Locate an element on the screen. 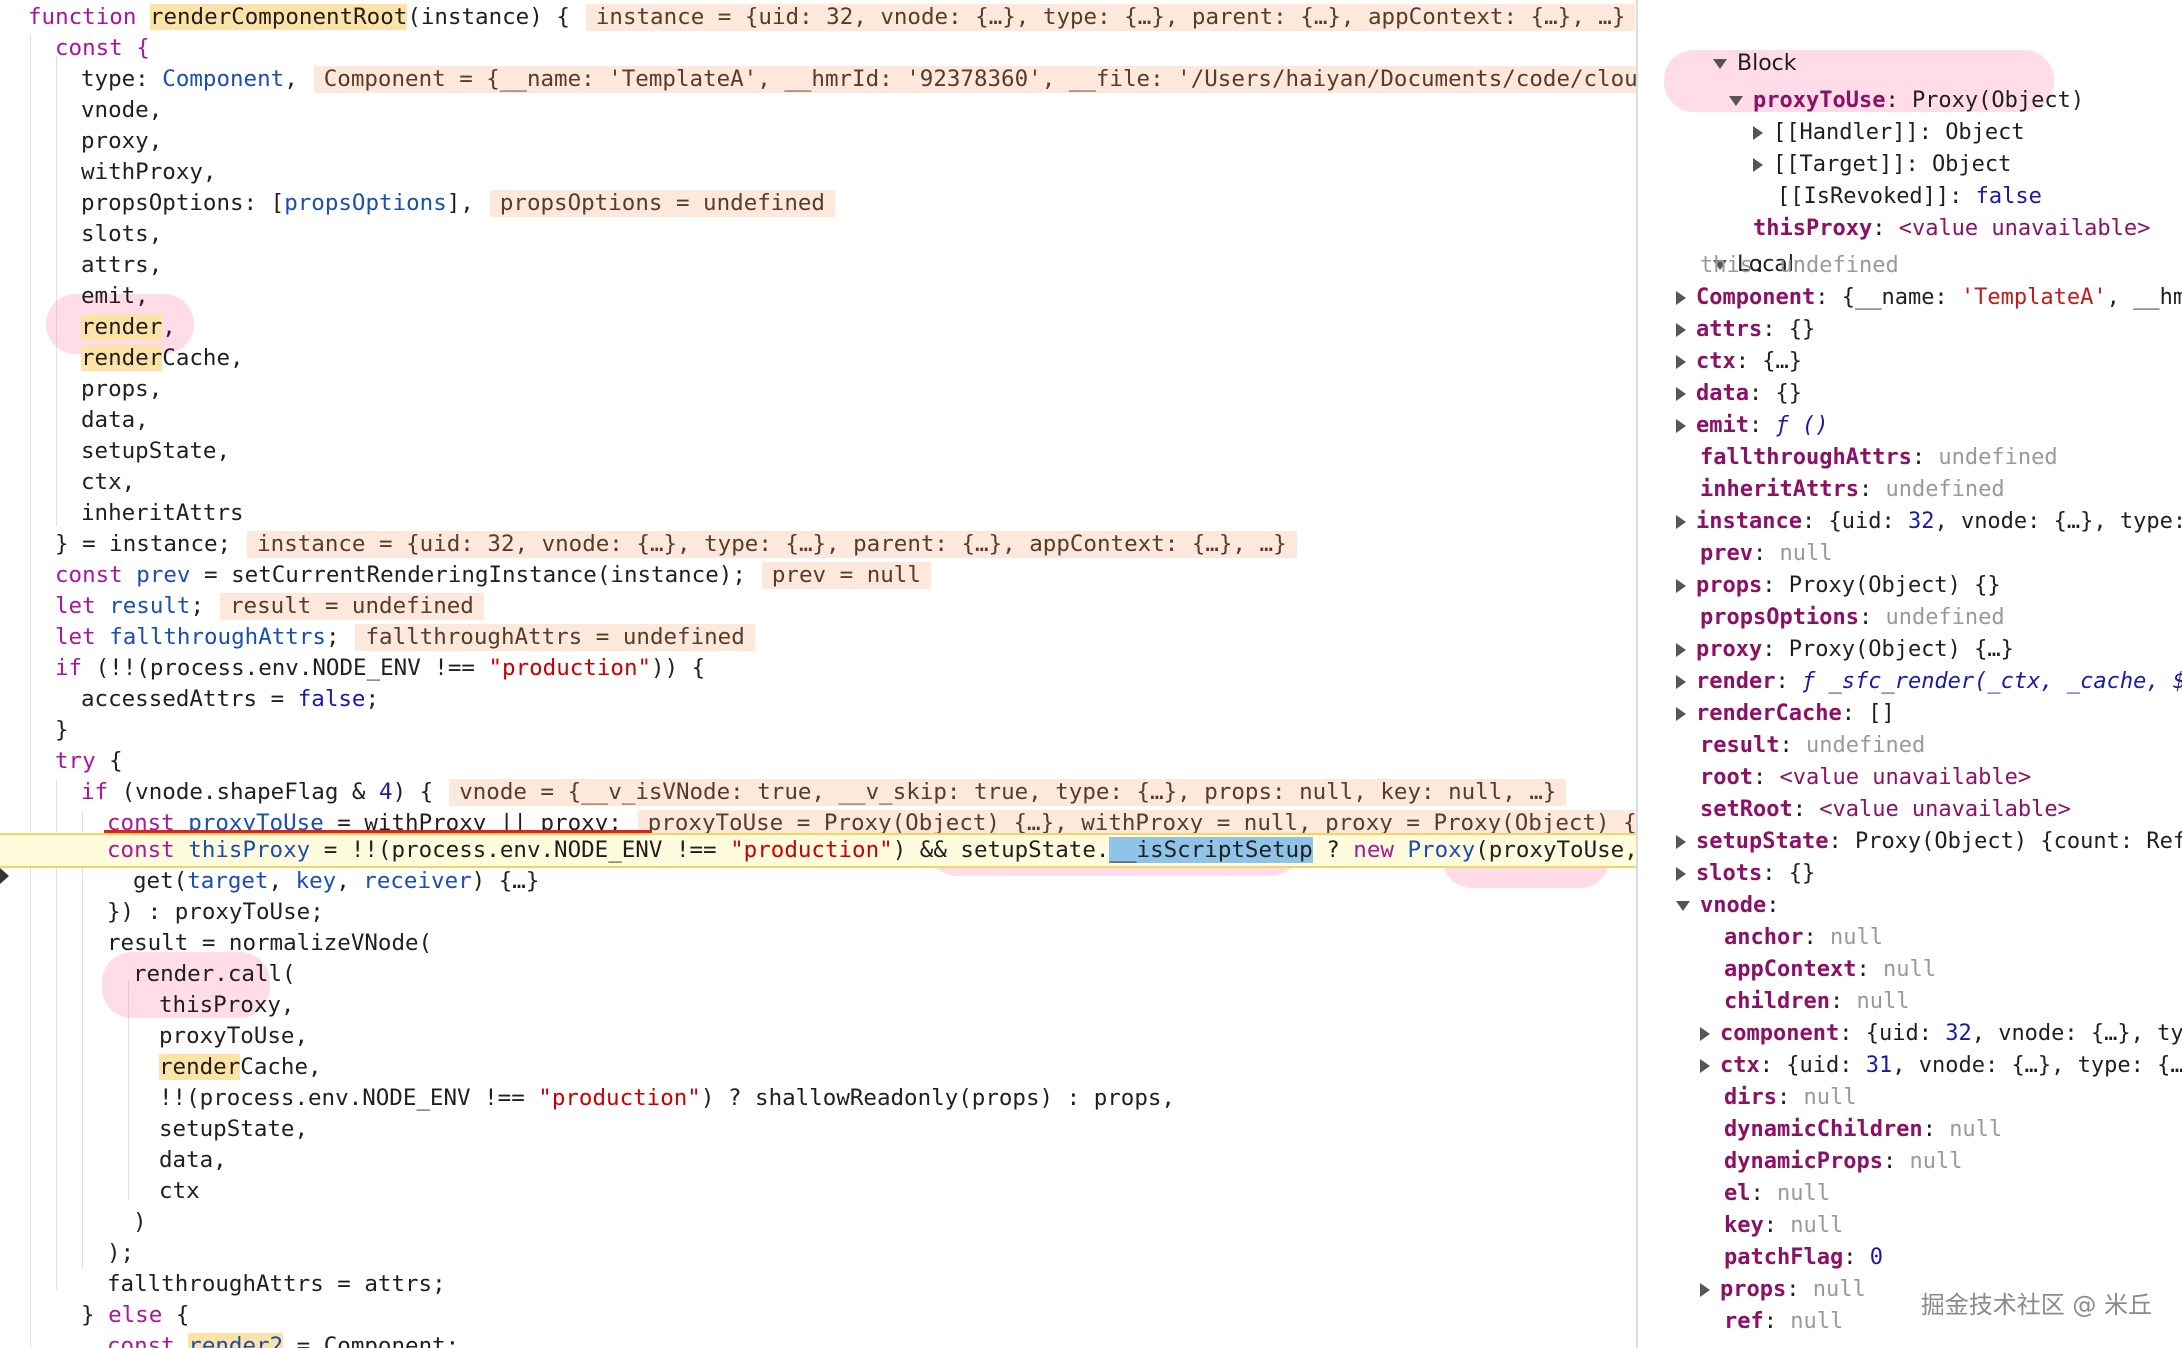 This screenshot has width=2182, height=1348. code-line-14: data, is located at coordinates (115, 420).